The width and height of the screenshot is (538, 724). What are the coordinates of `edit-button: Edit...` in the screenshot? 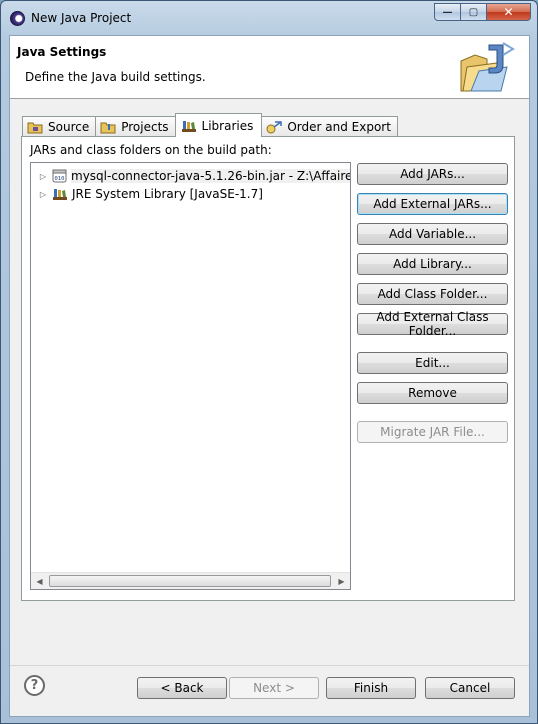 It's located at (432, 363).